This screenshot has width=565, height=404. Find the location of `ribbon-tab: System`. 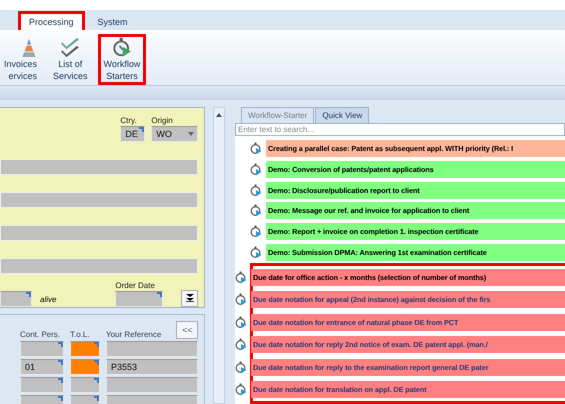

ribbon-tab: System is located at coordinates (112, 21).